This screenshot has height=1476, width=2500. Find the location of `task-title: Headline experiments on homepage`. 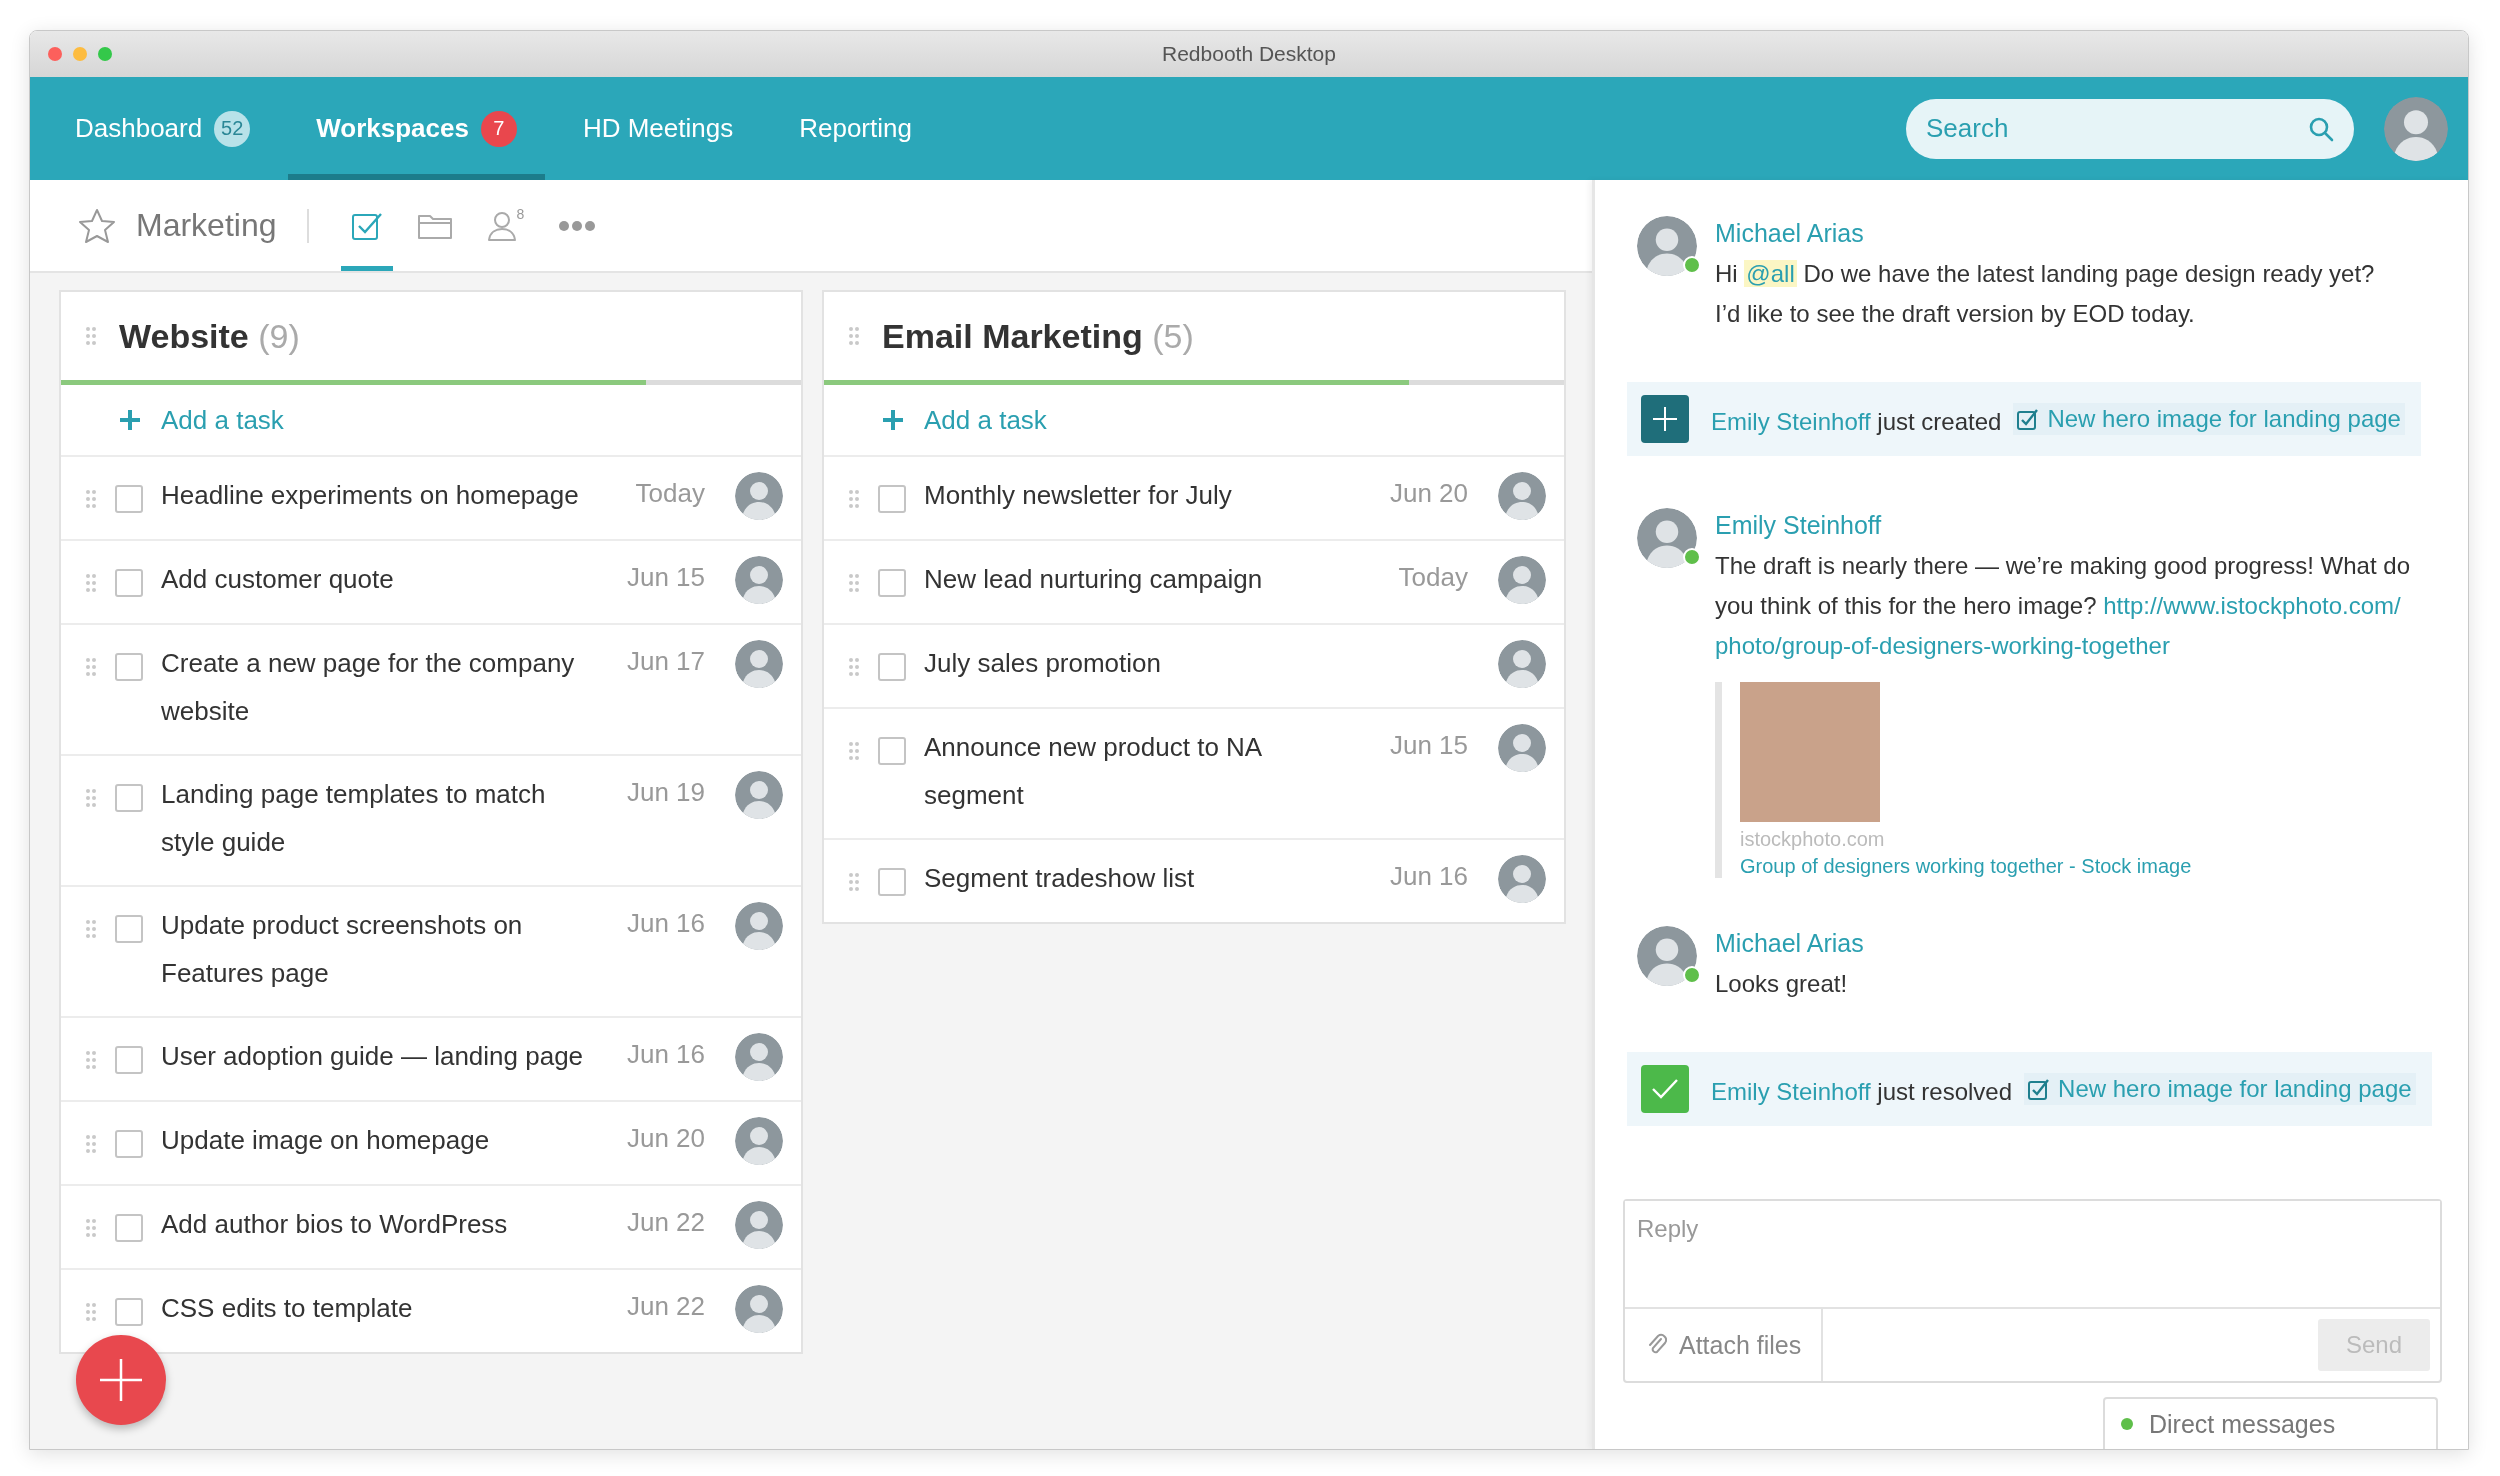

task-title: Headline experiments on homepage is located at coordinates (388, 495).